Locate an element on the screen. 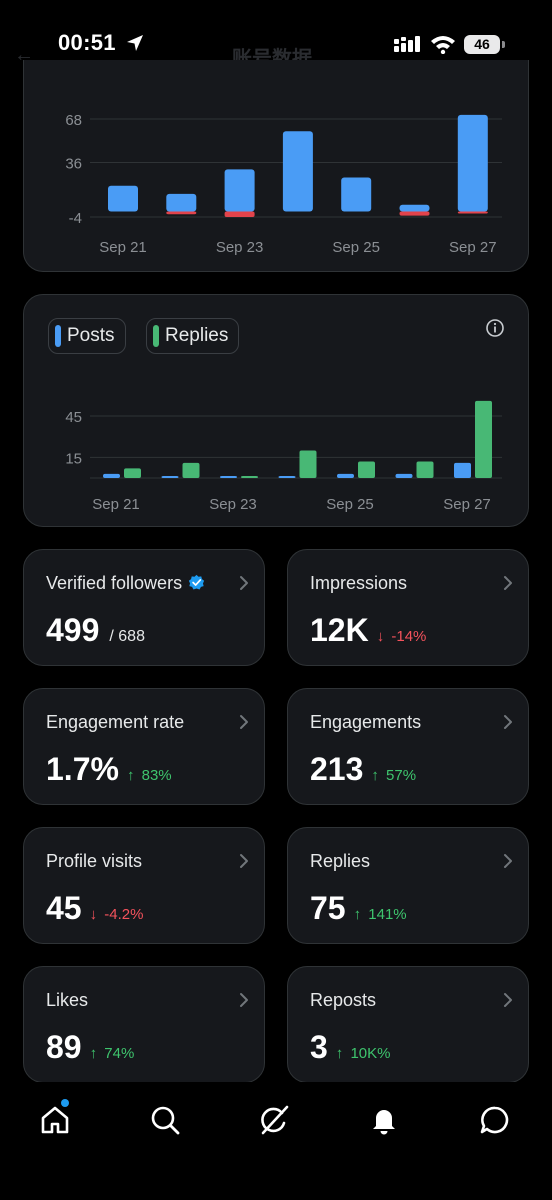  nav-home is located at coordinates (55, 1120).